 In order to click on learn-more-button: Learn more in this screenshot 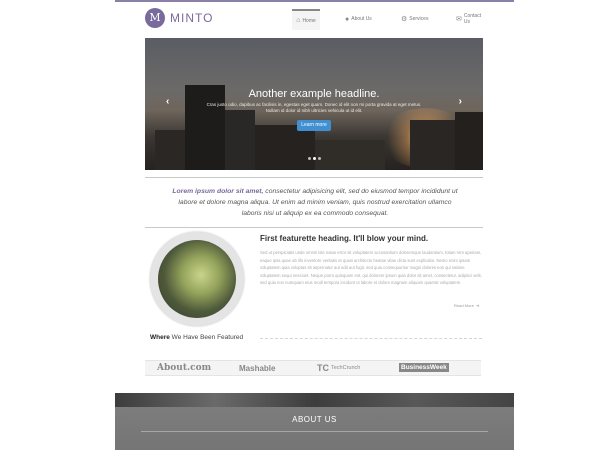, I will do `click(314, 125)`.